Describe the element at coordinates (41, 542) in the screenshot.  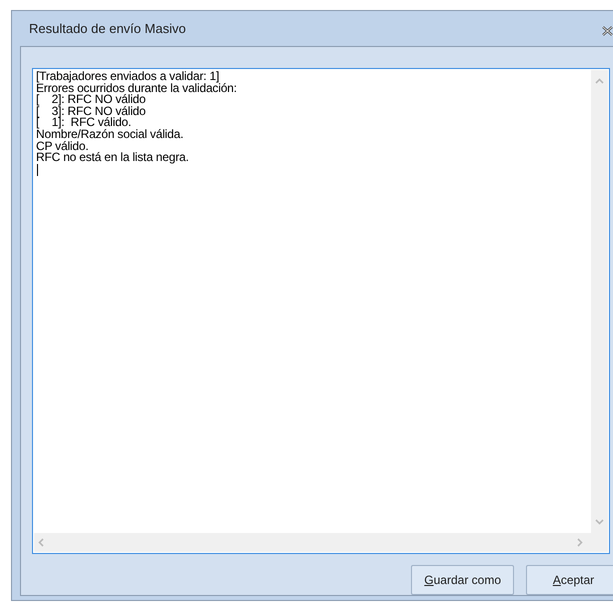
I see `scroll-left-icon` at that location.